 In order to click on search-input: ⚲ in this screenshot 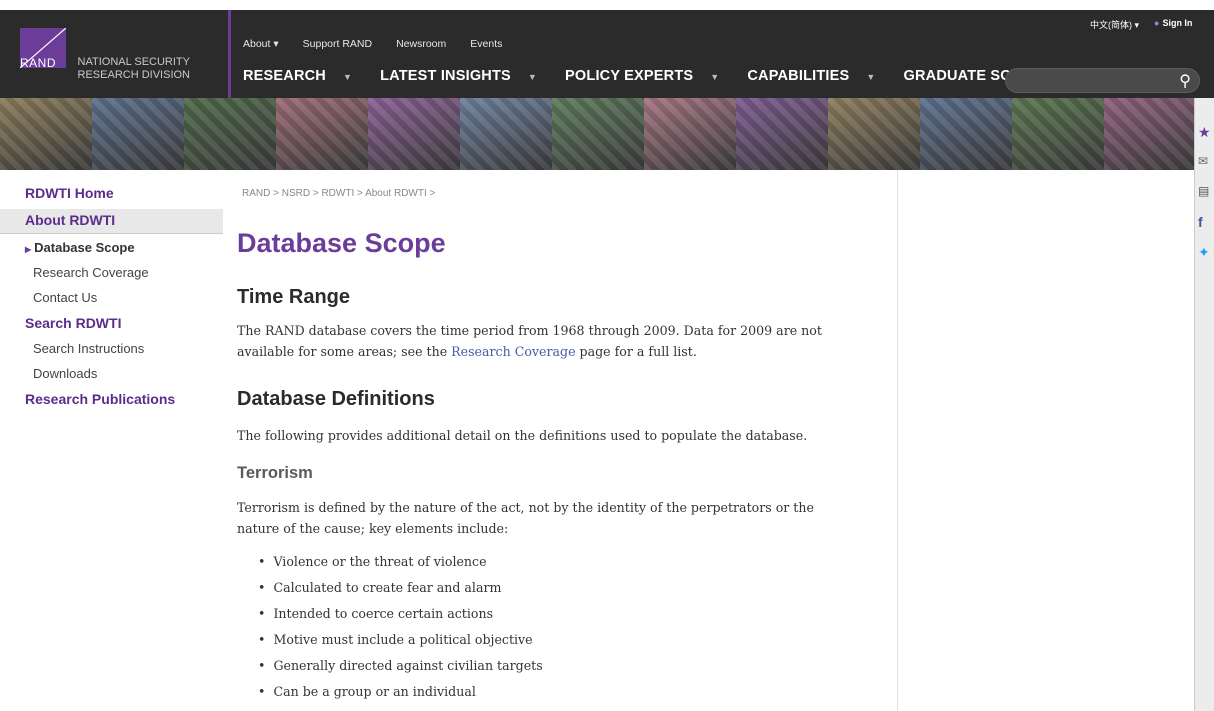, I will do `click(1102, 80)`.